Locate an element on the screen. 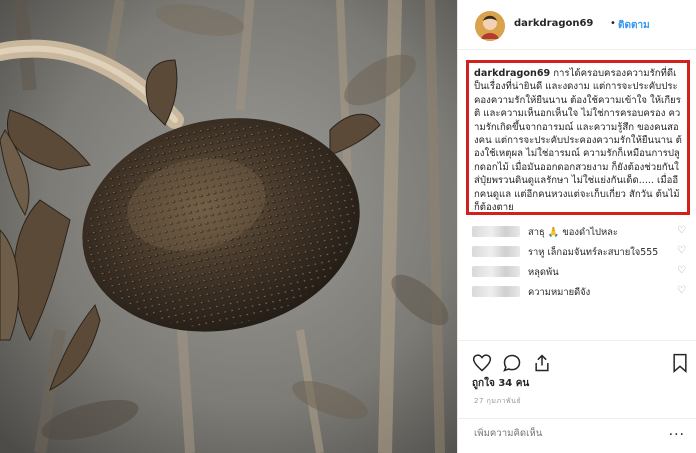  username: darkdragon69 is located at coordinates (553, 23).